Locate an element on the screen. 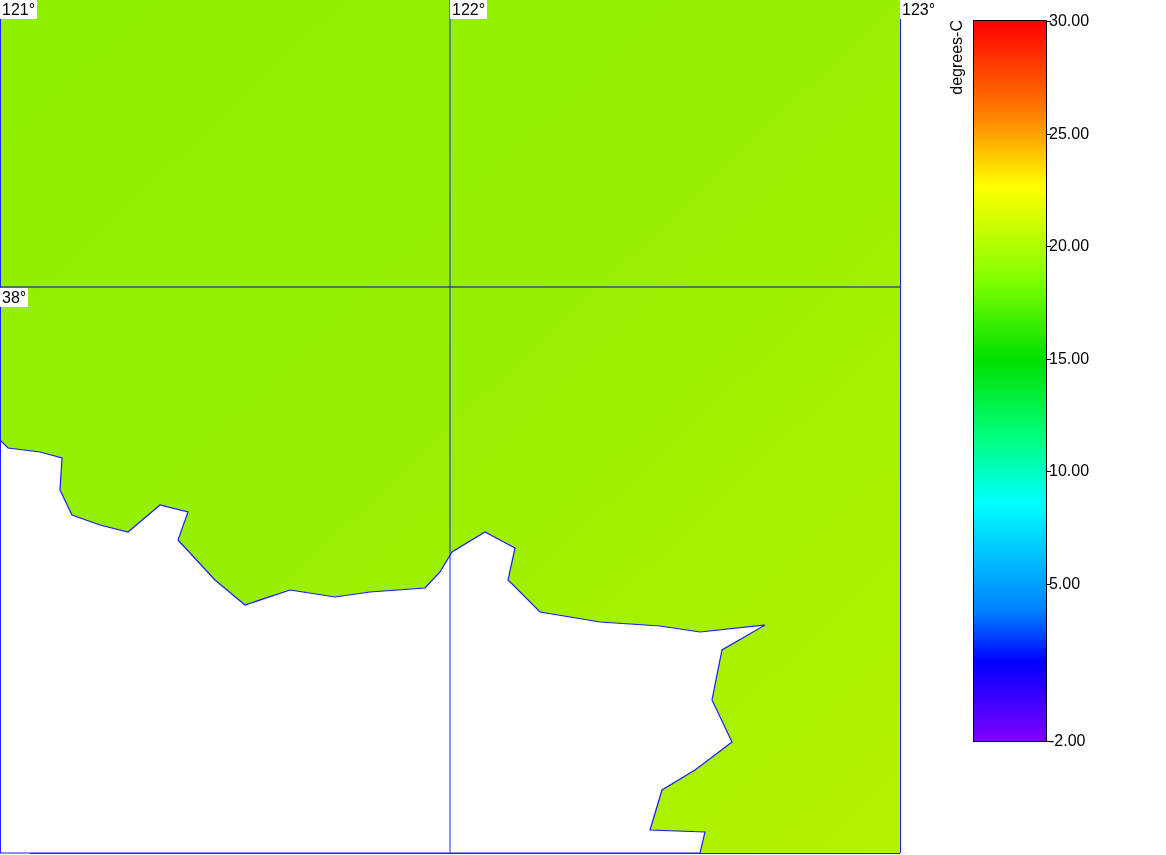 Image resolution: width=1166 pixels, height=855 pixels. colorbar-tick-label: 15.00 is located at coordinates (1069, 358).